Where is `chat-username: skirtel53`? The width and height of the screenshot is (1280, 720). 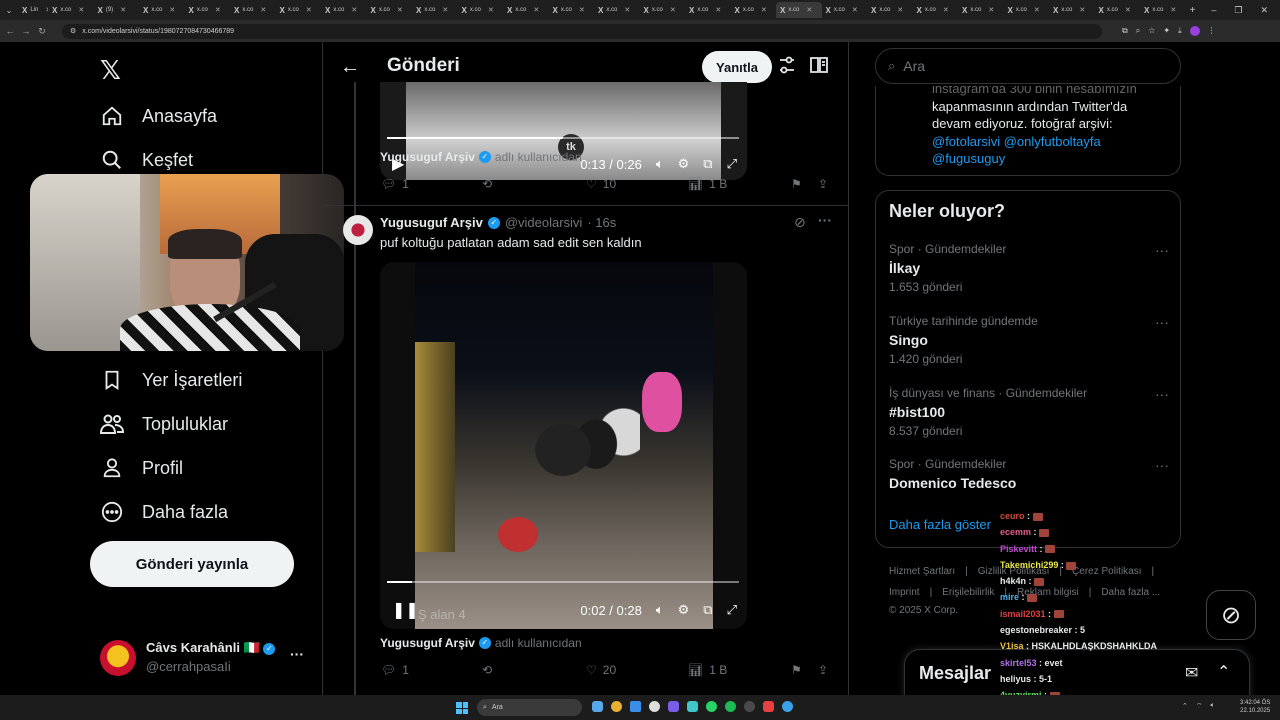
chat-username: skirtel53 is located at coordinates (1018, 663).